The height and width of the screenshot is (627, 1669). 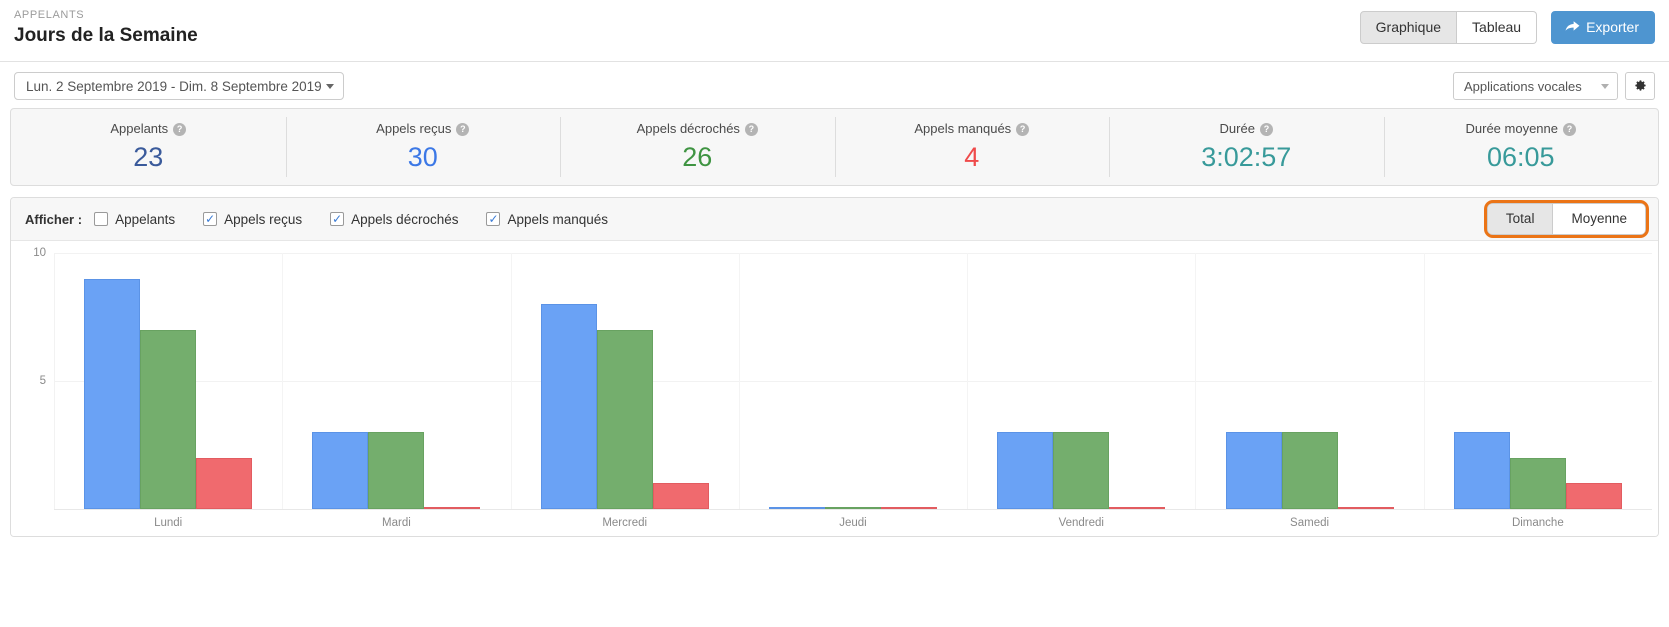 I want to click on kpi-appels-decroches: Appels décrochés ? 26, so click(x=697, y=147).